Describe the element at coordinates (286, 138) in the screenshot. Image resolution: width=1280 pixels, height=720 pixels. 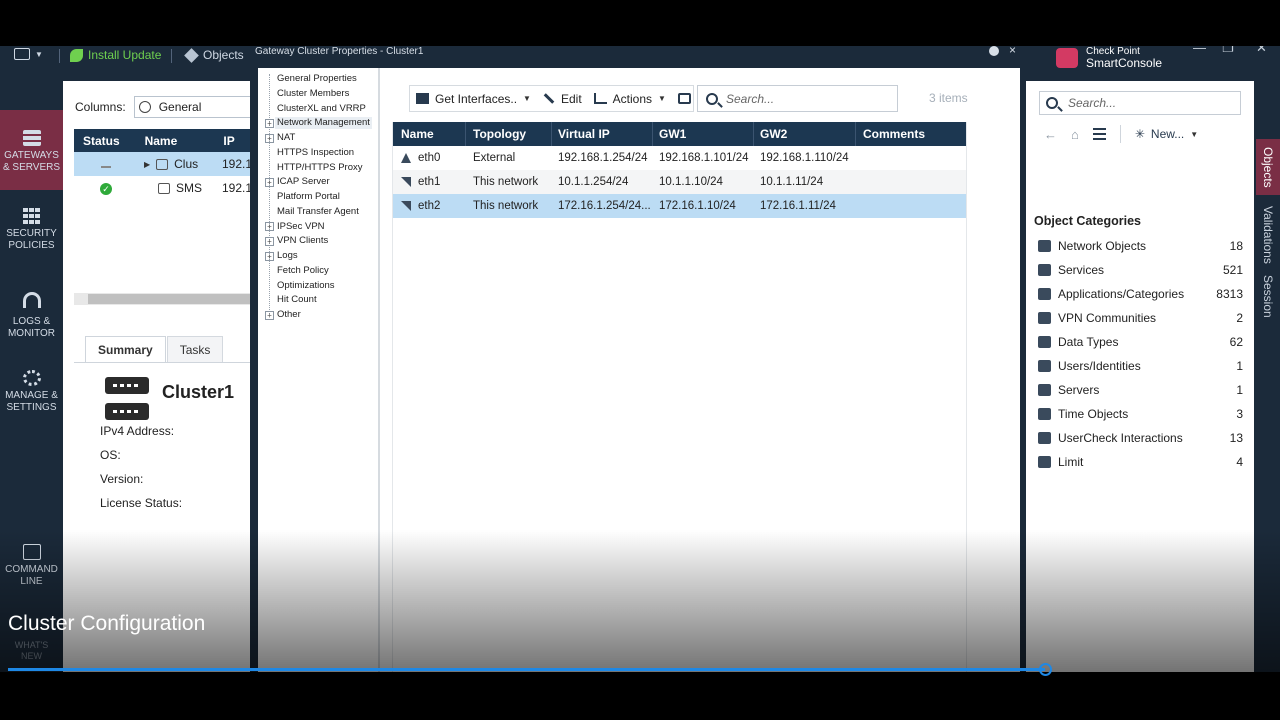
I see `tree-item: NAT` at that location.